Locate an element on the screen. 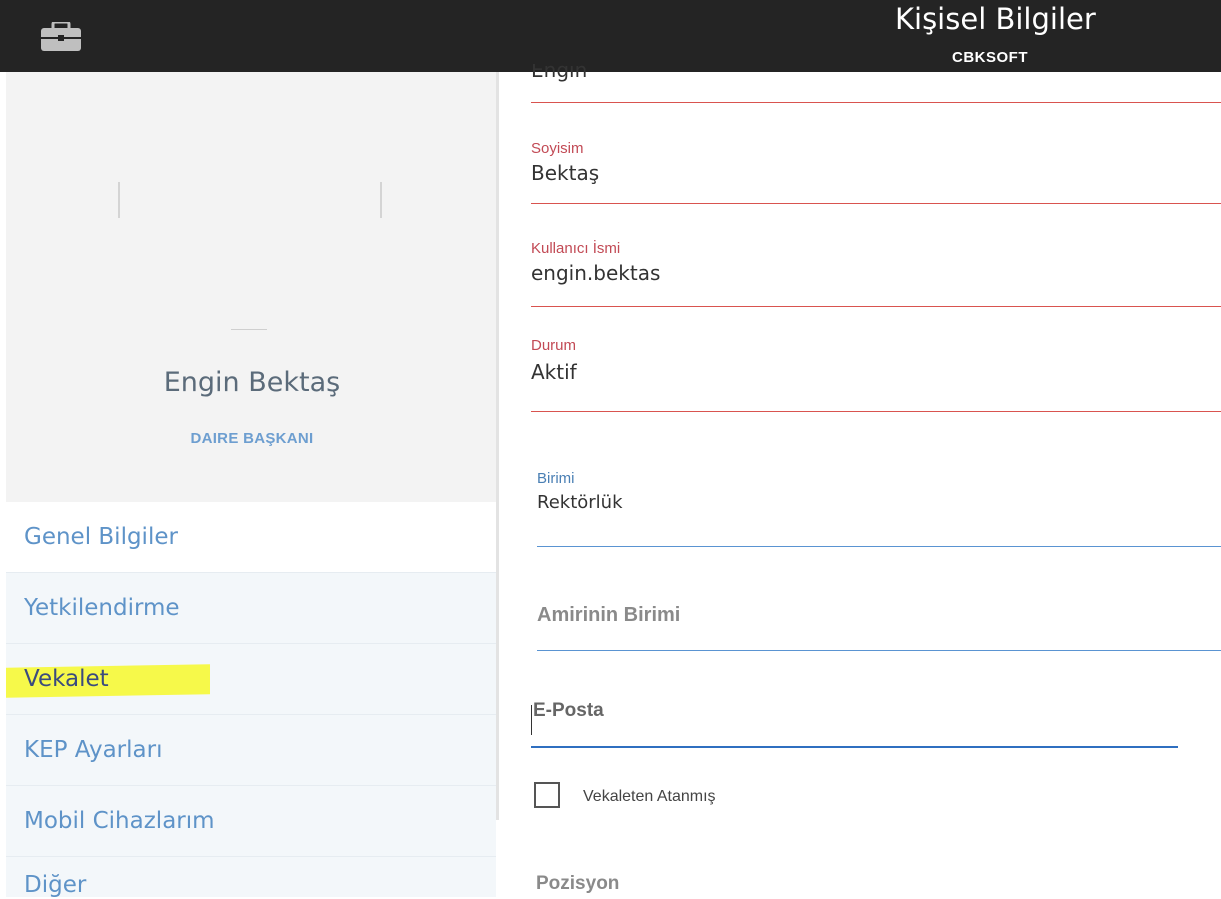 The width and height of the screenshot is (1221, 899). username-label: Kullanıcı İsmi is located at coordinates (576, 248).